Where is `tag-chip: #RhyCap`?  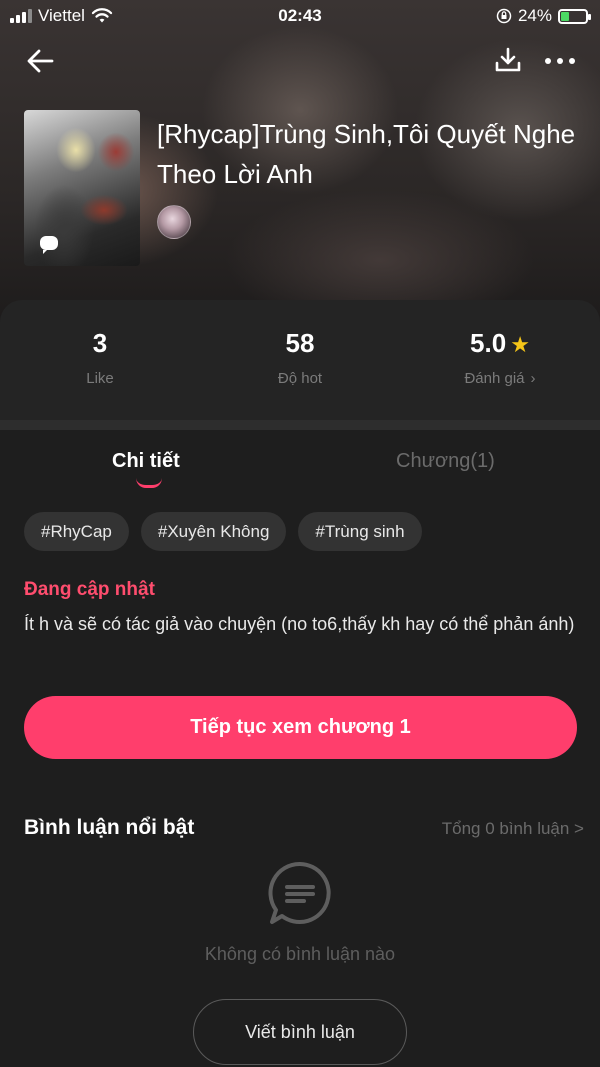 tag-chip: #RhyCap is located at coordinates (76, 531).